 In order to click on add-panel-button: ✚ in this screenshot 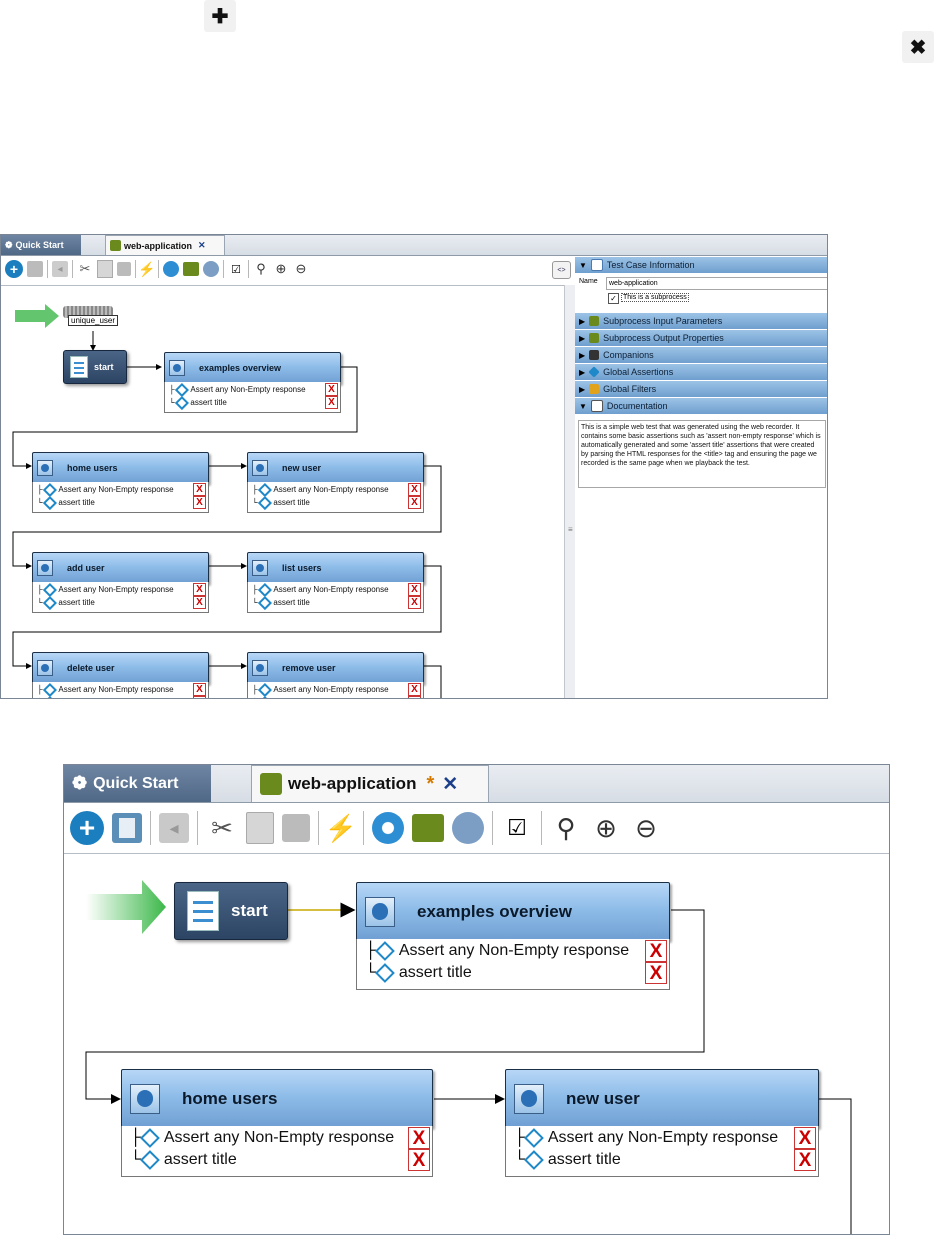, I will do `click(220, 16)`.